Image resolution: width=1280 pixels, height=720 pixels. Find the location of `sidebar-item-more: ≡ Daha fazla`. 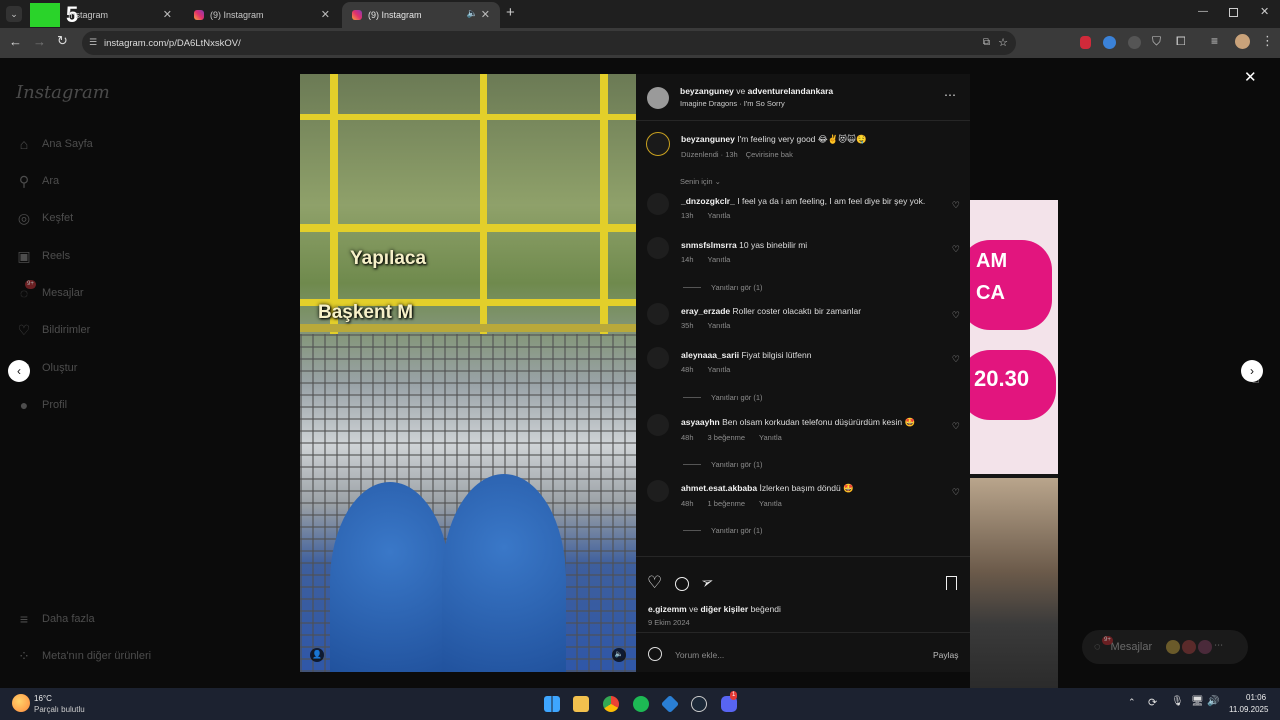

sidebar-item-more: ≡ Daha fazla is located at coordinates (55, 619).